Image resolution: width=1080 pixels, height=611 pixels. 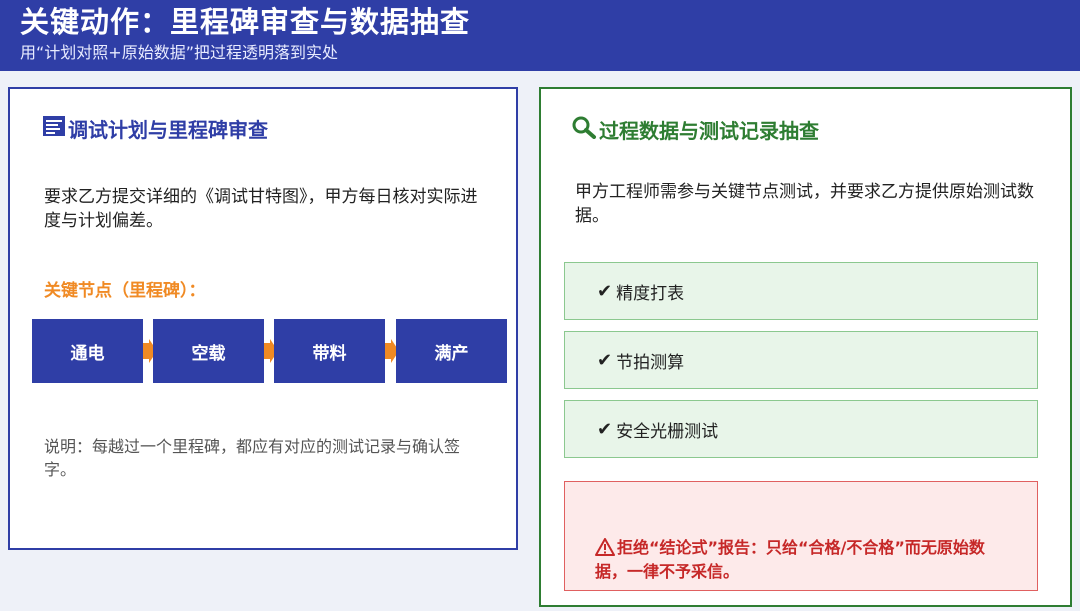 I want to click on milestone-step: 空载, so click(x=208, y=351).